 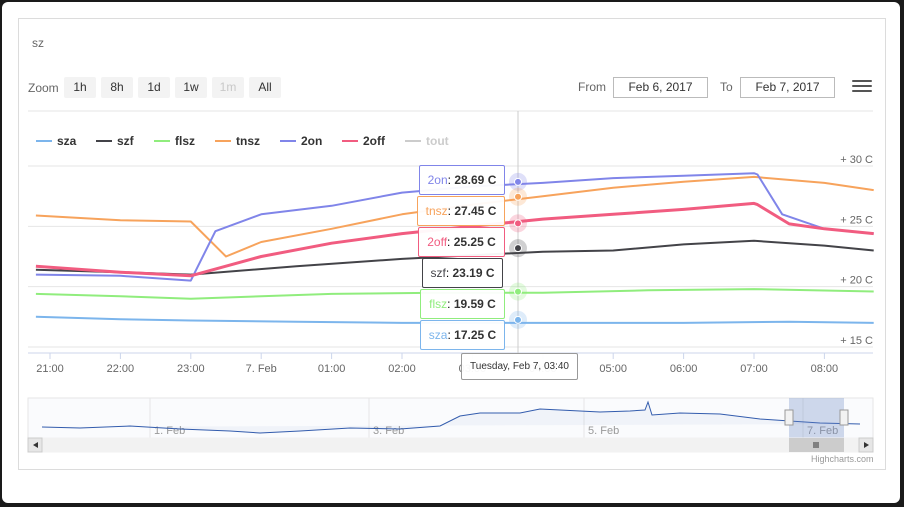 What do you see at coordinates (332, 369) in the screenshot?
I see `x-tick-label: 01:00` at bounding box center [332, 369].